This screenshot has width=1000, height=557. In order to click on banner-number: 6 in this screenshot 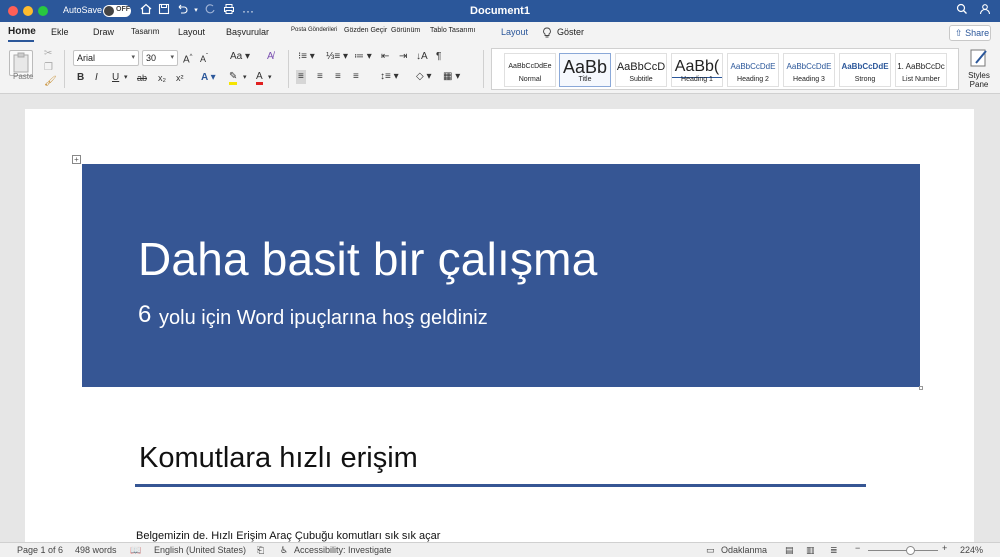, I will do `click(144, 315)`.